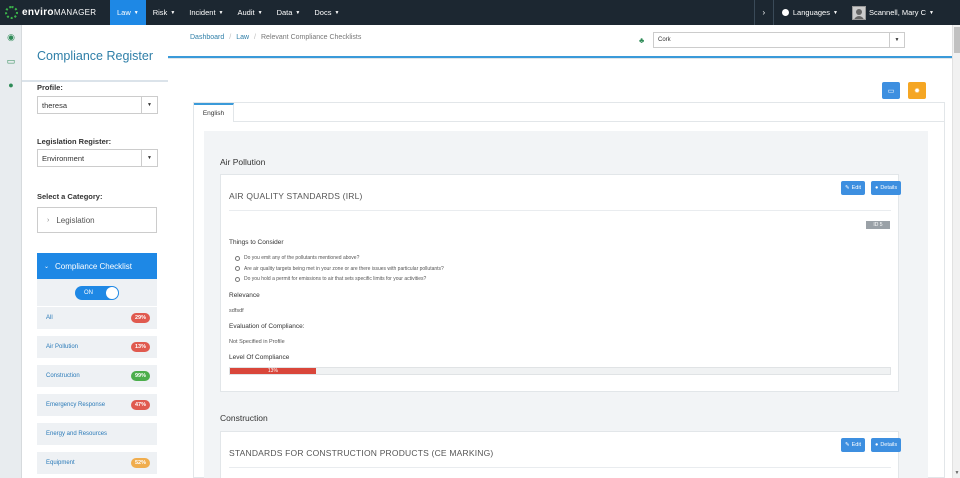  Describe the element at coordinates (326, 12) in the screenshot. I see `menu-docs: Docs ▼` at that location.